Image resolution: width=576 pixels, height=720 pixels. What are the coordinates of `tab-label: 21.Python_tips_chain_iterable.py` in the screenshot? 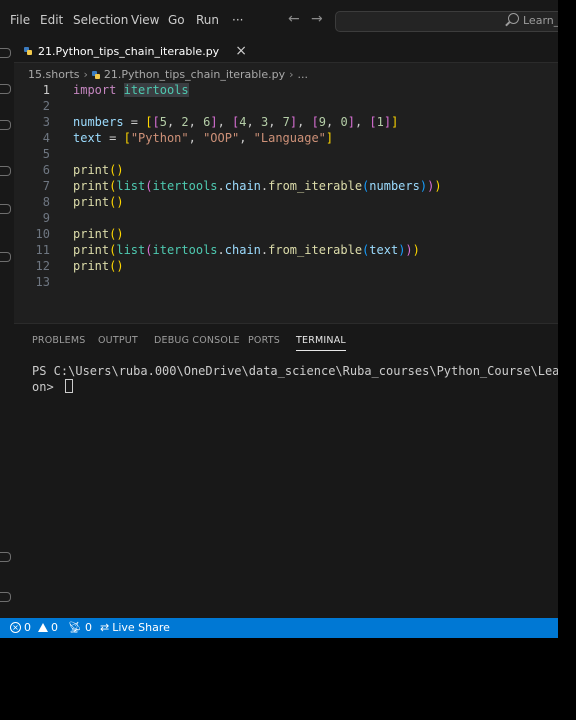 It's located at (129, 51).